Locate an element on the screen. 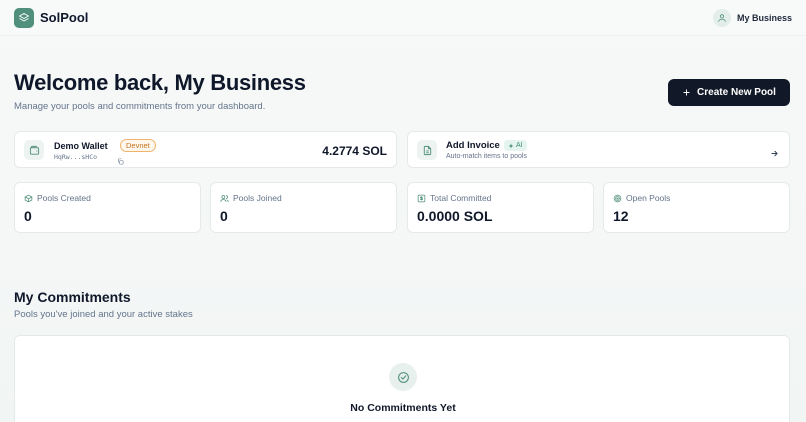  target-icon is located at coordinates (617, 198).